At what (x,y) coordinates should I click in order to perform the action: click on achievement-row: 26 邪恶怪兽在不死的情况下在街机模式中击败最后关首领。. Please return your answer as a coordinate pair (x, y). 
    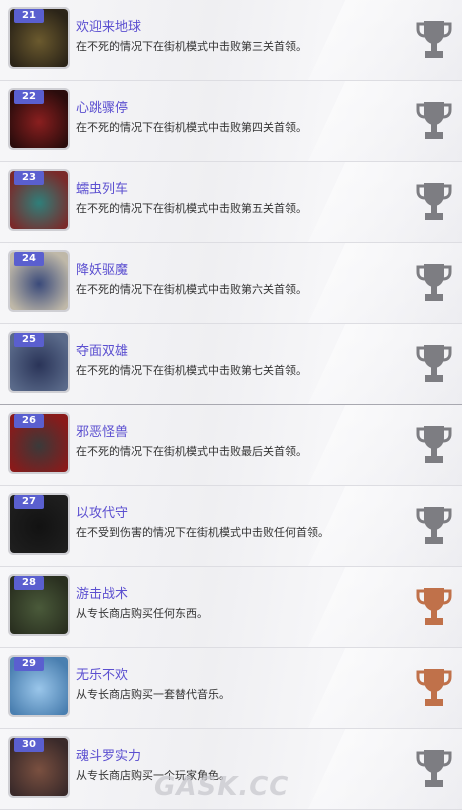
    Looking at the image, I should click on (231, 445).